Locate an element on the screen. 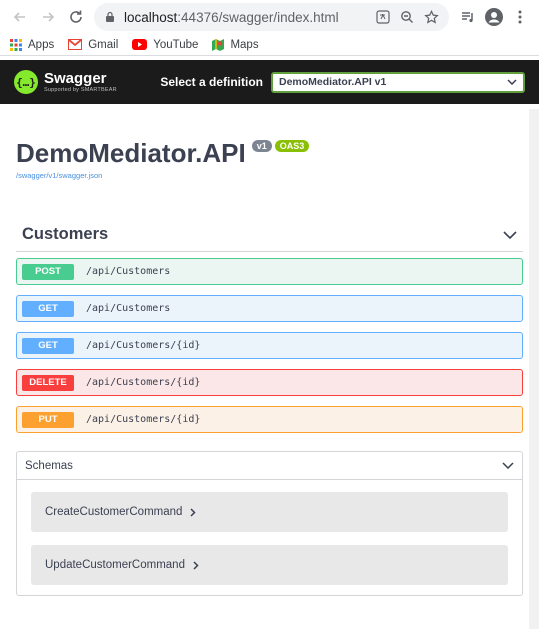  browser-toolbar: localhost:44376/swagger/index.html is located at coordinates (269, 17).